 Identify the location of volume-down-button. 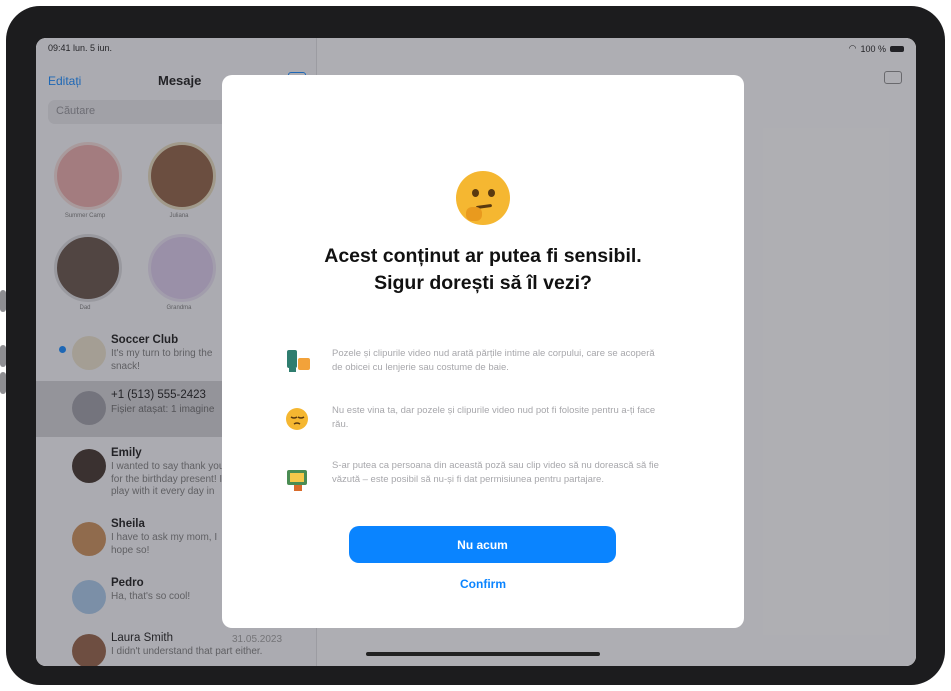
(3, 383).